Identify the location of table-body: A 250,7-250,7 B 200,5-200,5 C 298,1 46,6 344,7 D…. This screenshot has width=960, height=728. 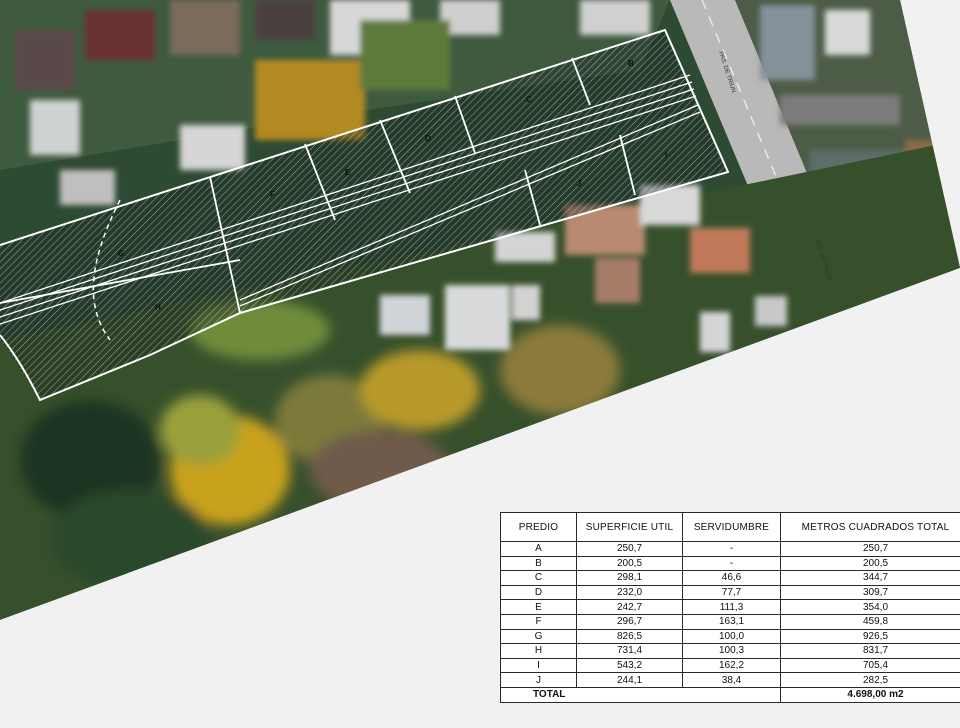
(730, 614).